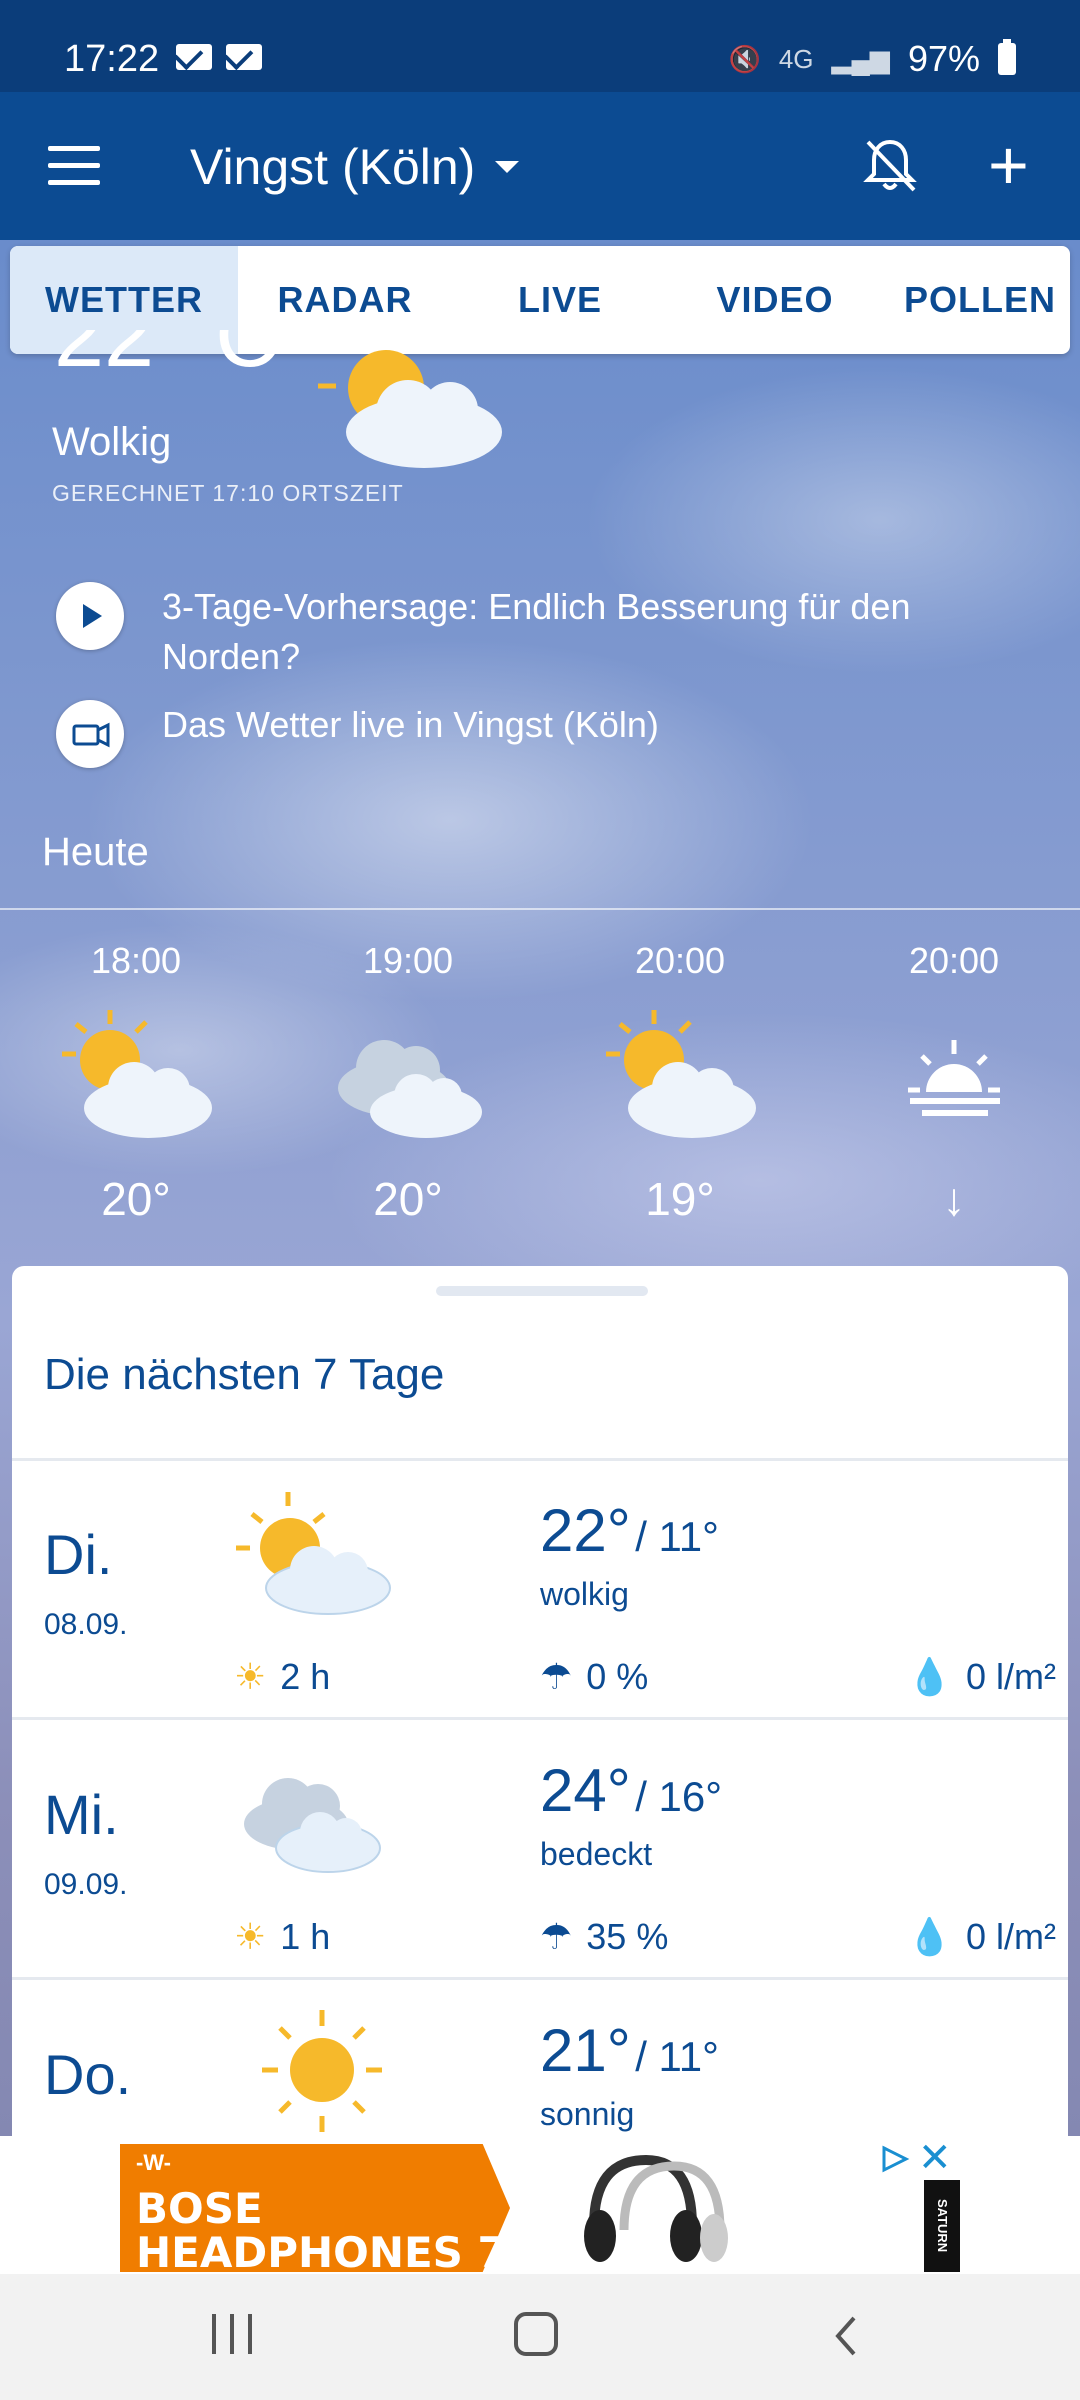 Image resolution: width=1080 pixels, height=2400 pixels. I want to click on status-right: 🔇 4G ▂▄▆ 97%, so click(872, 59).